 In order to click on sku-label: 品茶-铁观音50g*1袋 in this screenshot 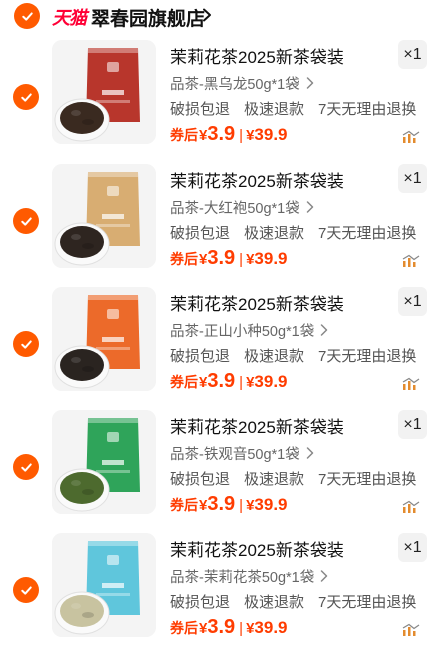, I will do `click(235, 454)`.